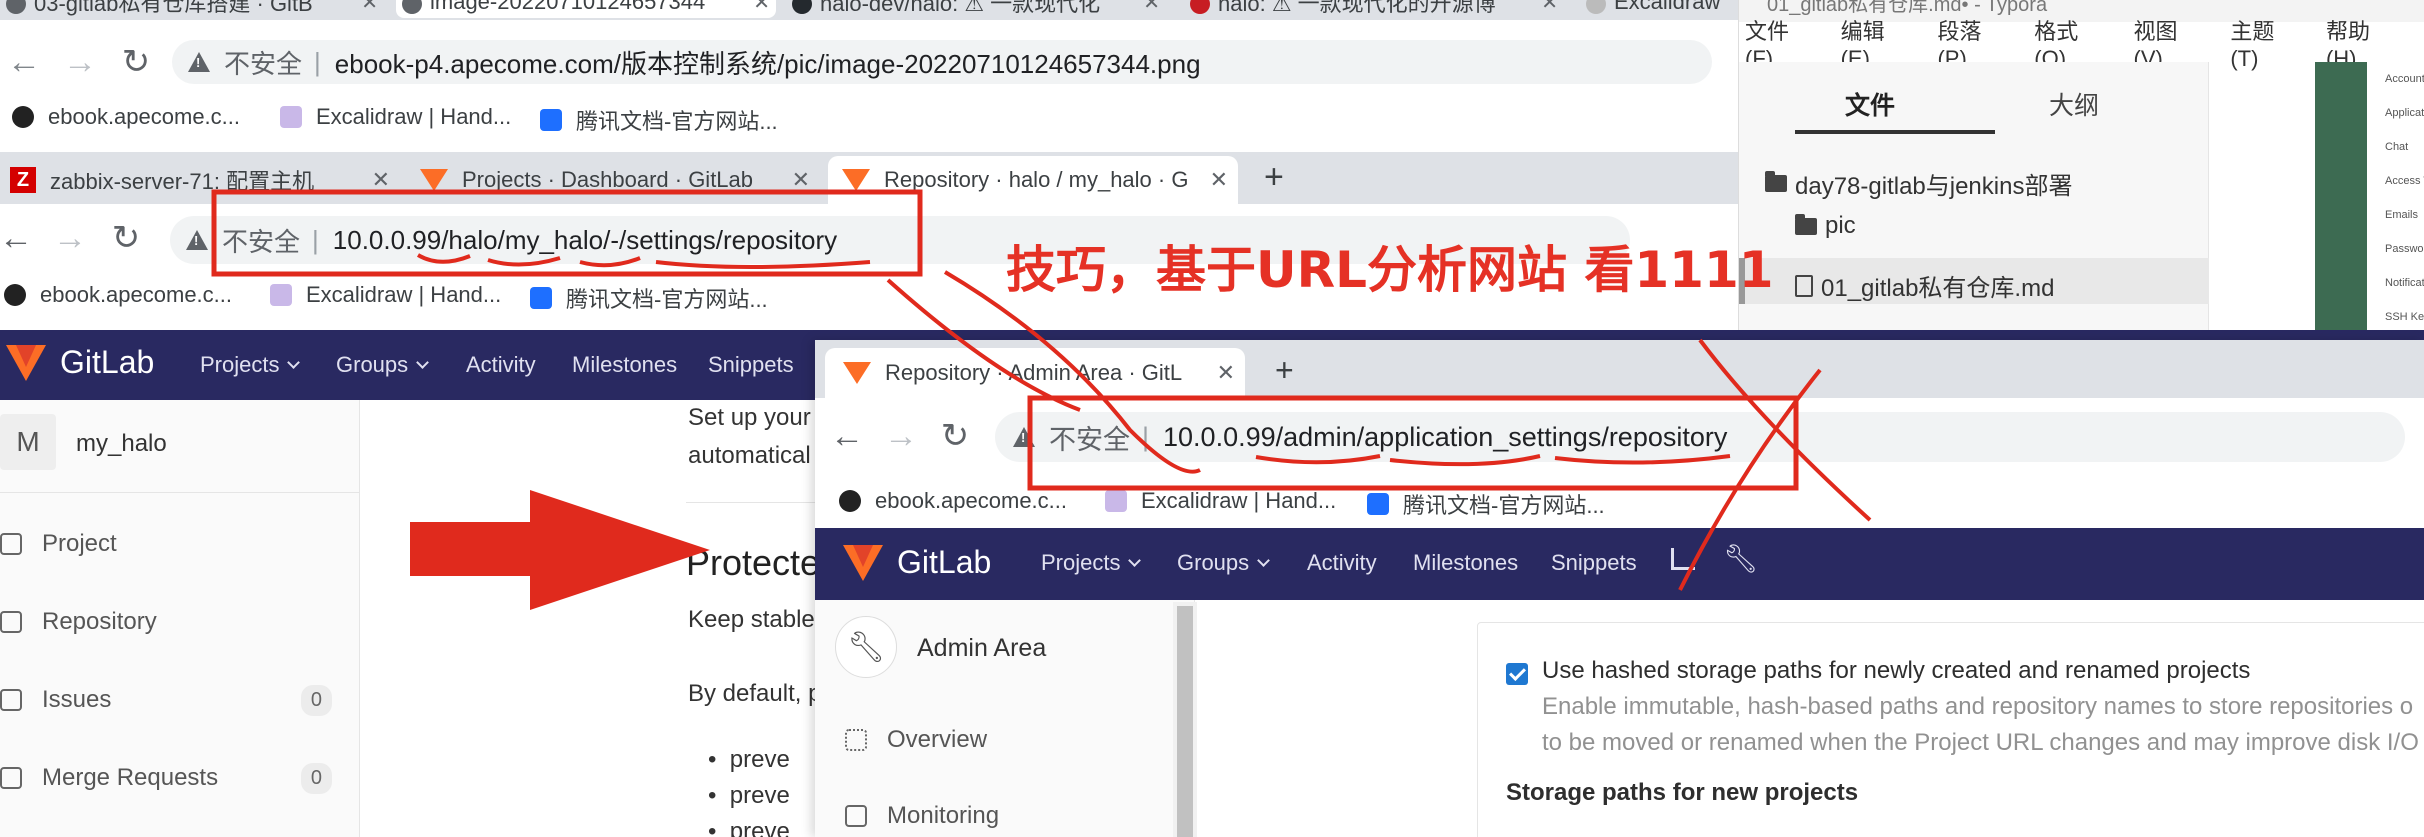  I want to click on project-avatar: M, so click(28, 442).